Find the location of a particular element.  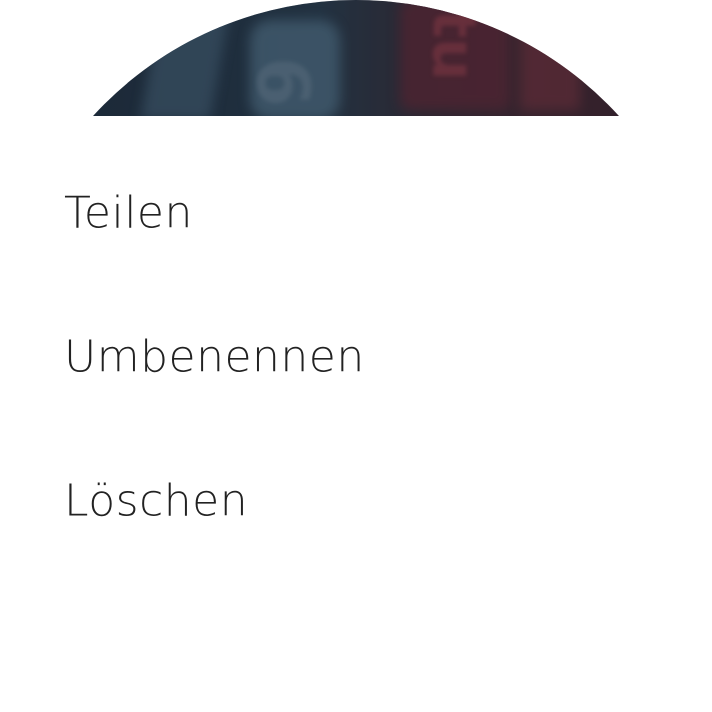

menu-item-label: Umbenennen is located at coordinates (214, 357).